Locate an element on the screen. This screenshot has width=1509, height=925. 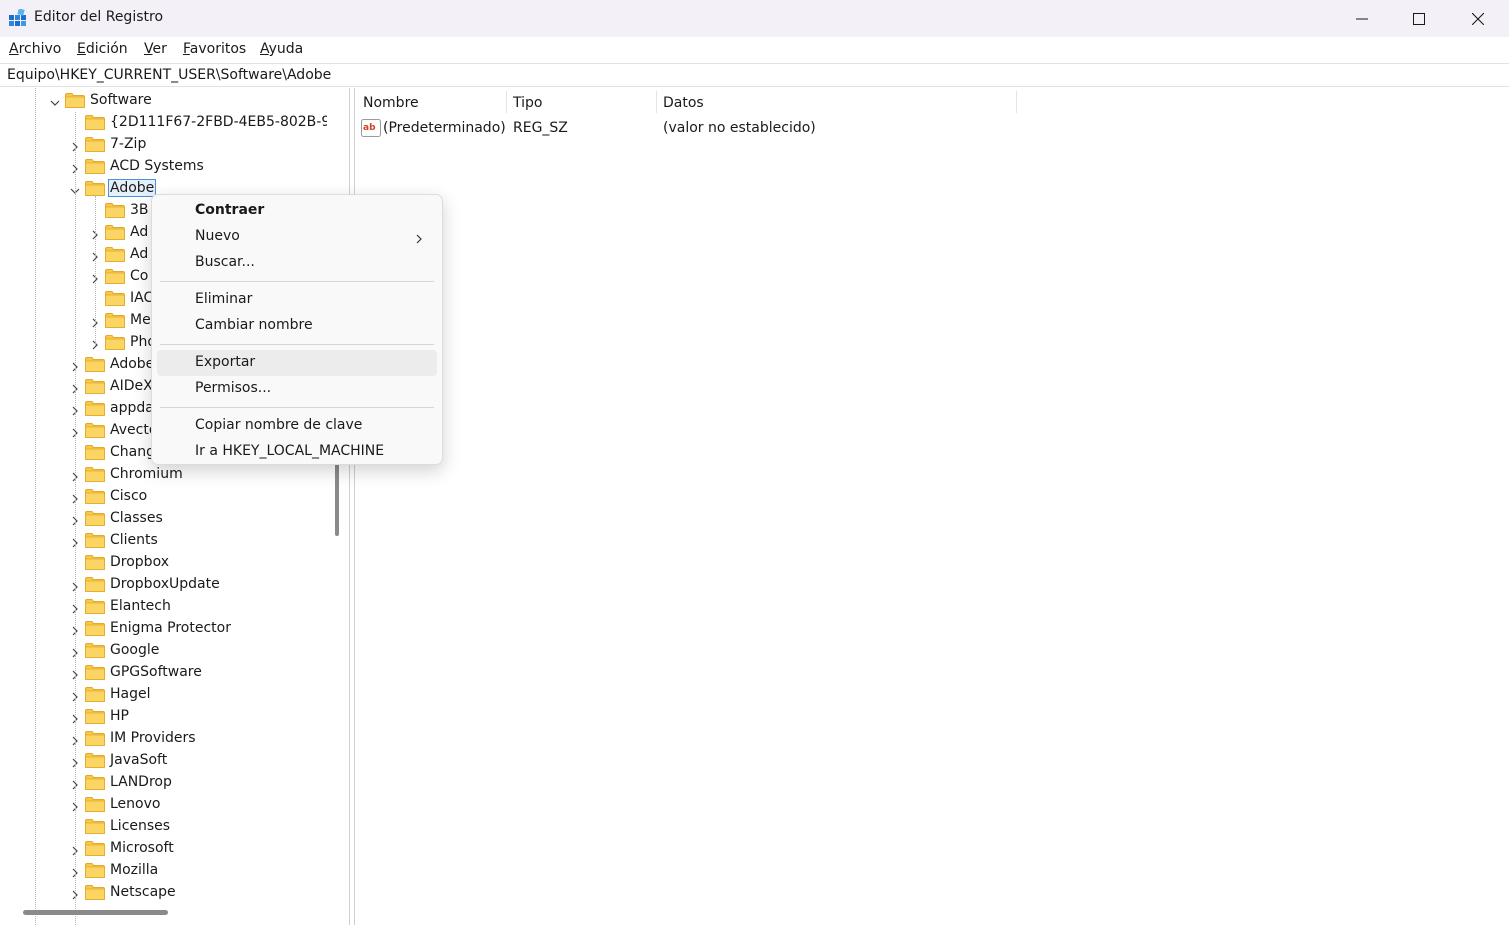
tree-item-label: IM Providers is located at coordinates (153, 738).